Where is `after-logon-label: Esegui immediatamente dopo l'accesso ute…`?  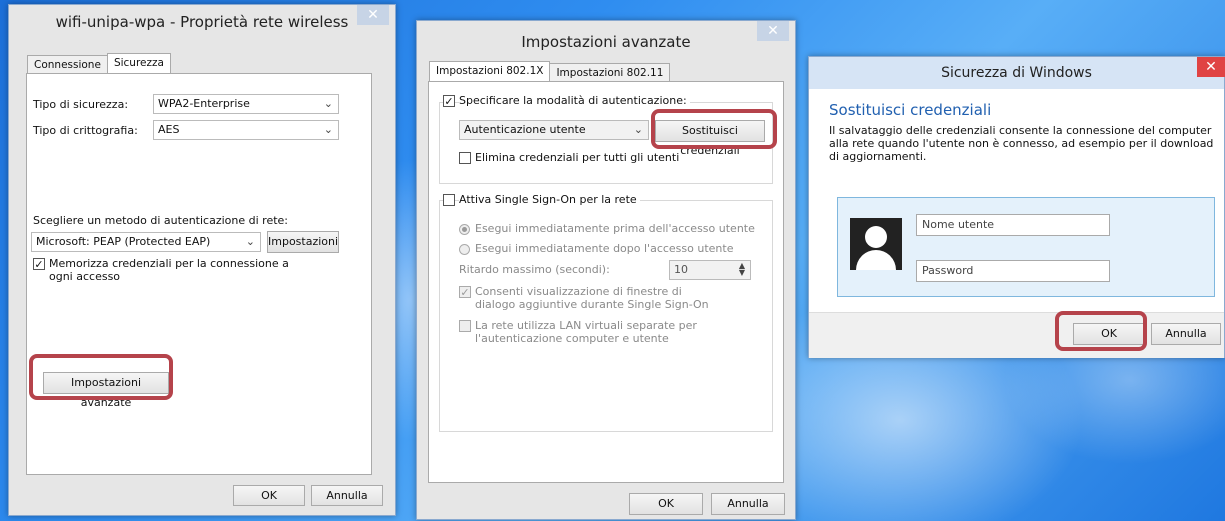
after-logon-label: Esegui immediatamente dopo l'accesso ute… is located at coordinates (604, 248).